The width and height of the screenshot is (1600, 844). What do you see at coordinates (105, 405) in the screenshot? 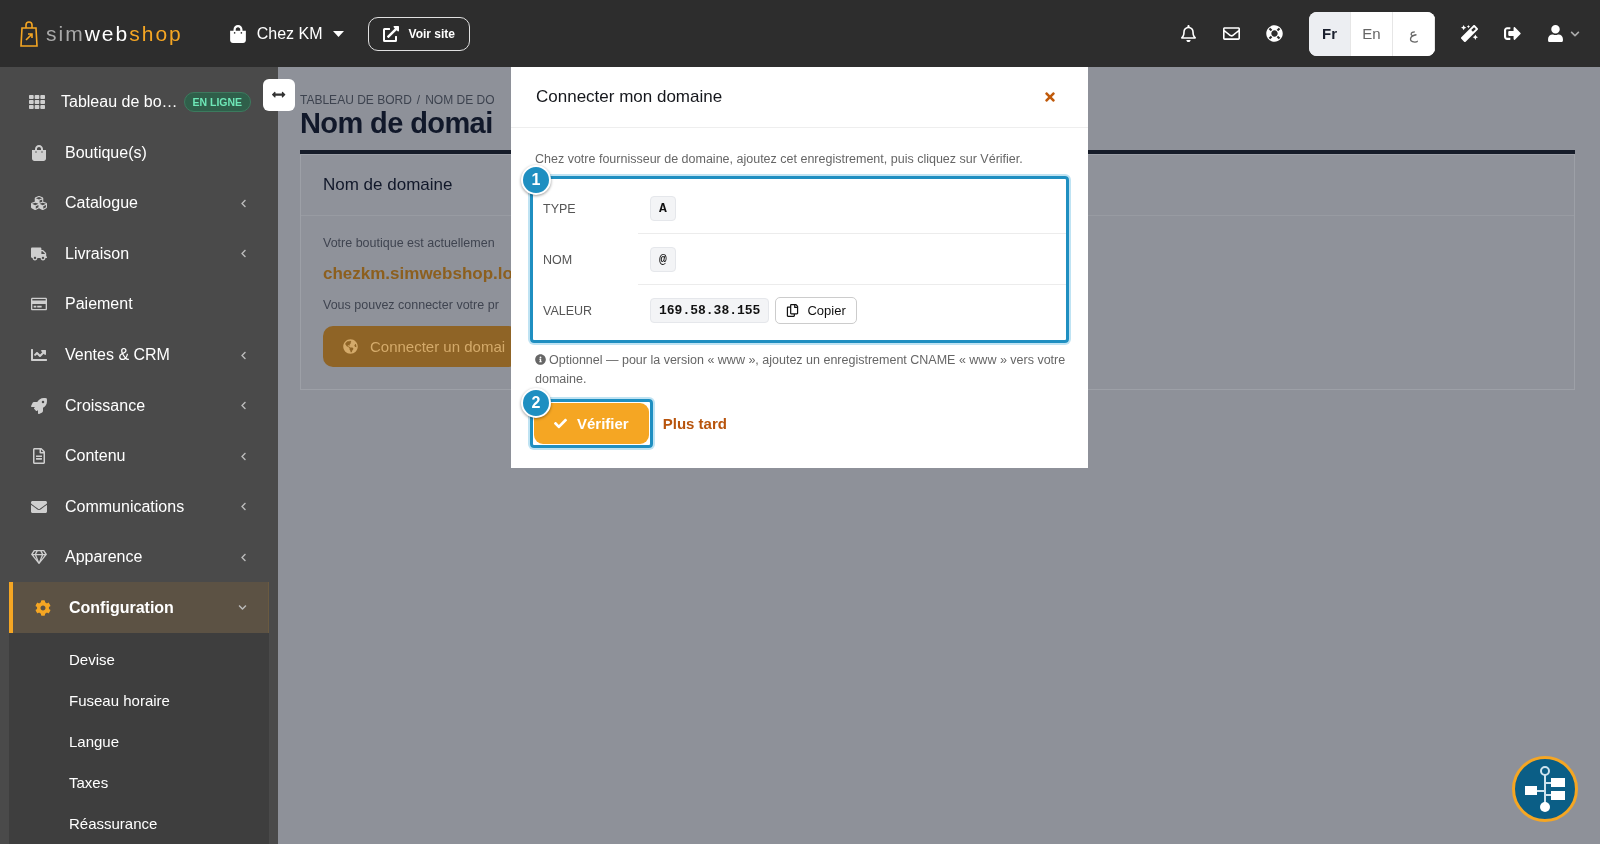
I see `sidebar-label: Croissance` at bounding box center [105, 405].